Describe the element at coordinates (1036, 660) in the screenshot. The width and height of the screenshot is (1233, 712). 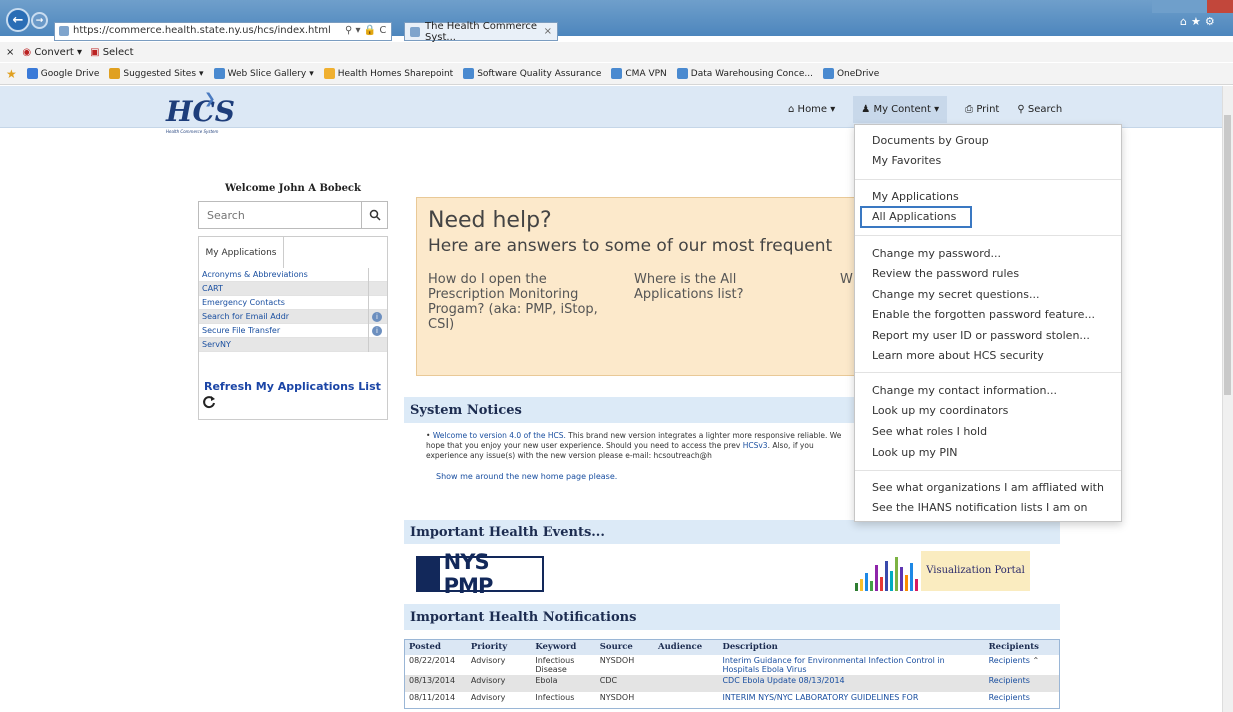
I see `scroll-up-icon: ⌃` at that location.